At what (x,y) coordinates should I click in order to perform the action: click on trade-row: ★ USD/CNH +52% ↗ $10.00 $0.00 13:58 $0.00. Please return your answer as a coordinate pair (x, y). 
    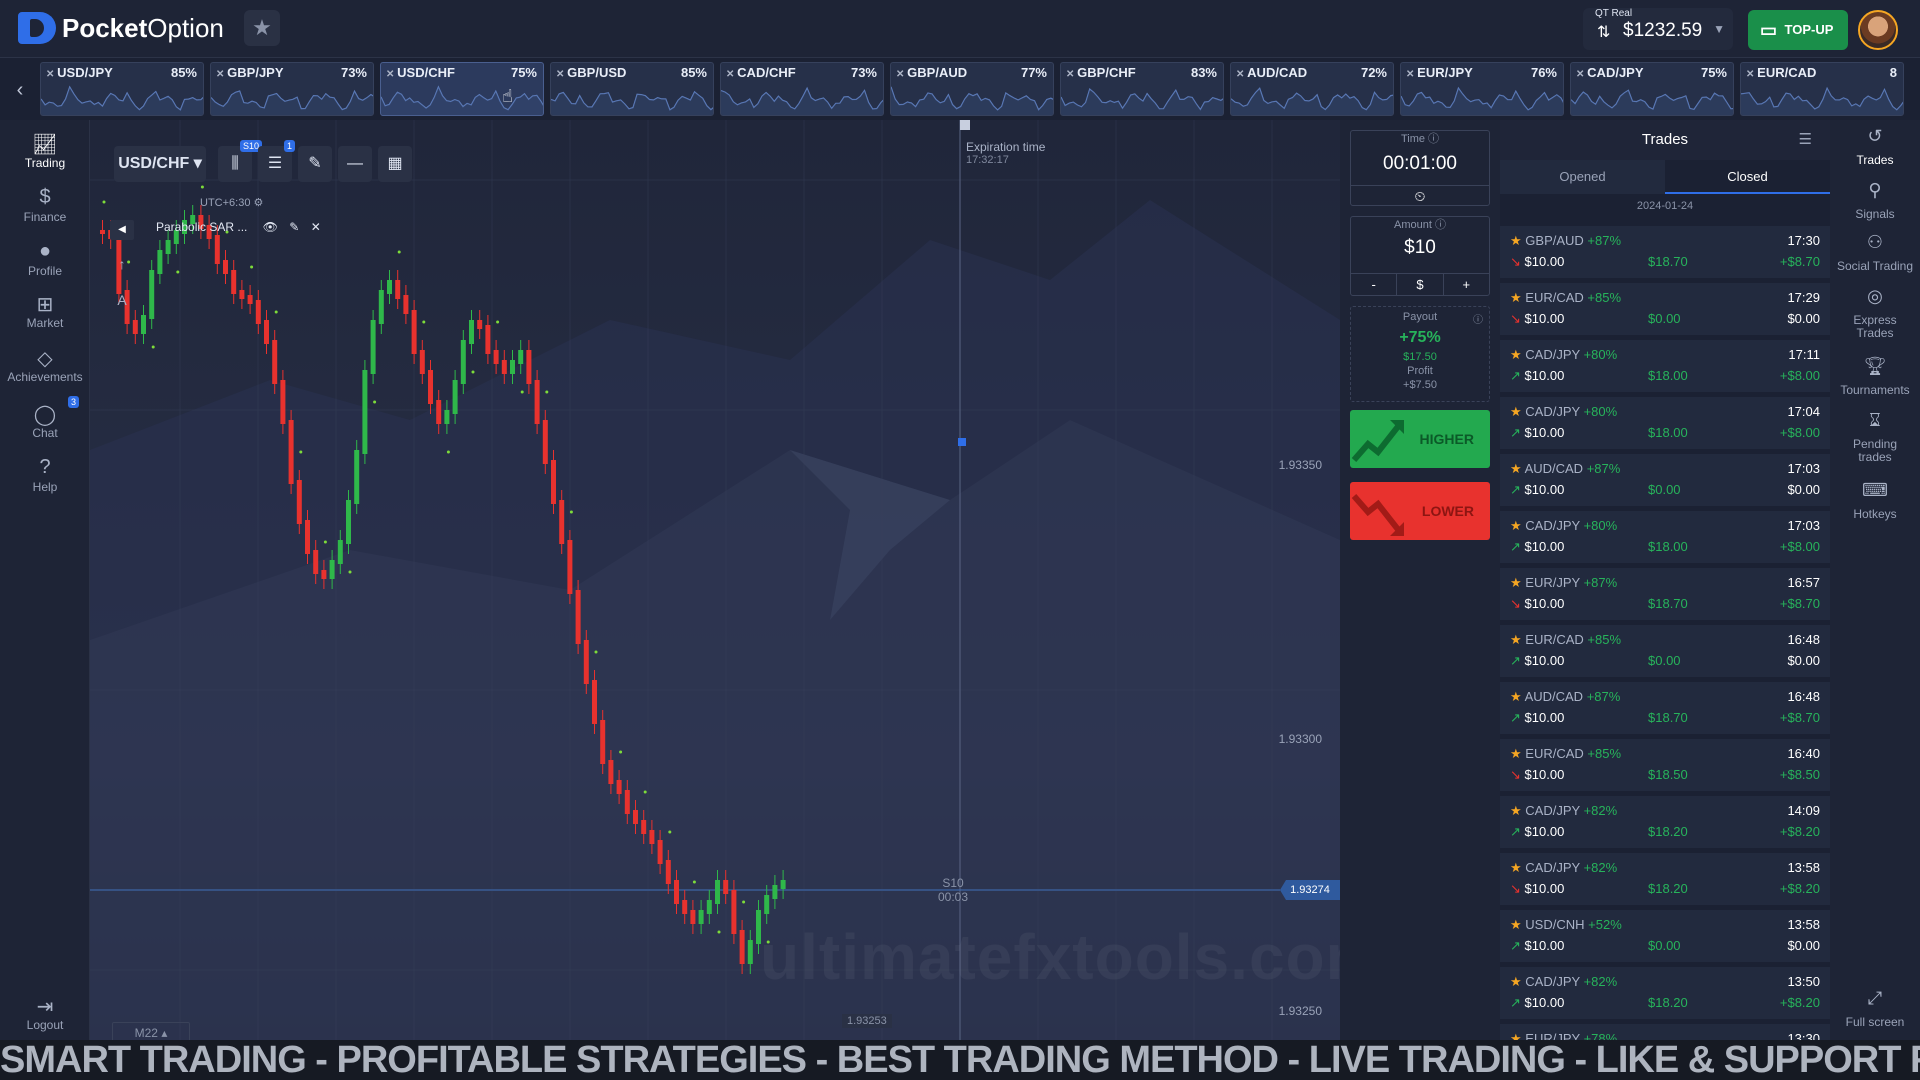
    Looking at the image, I should click on (1665, 937).